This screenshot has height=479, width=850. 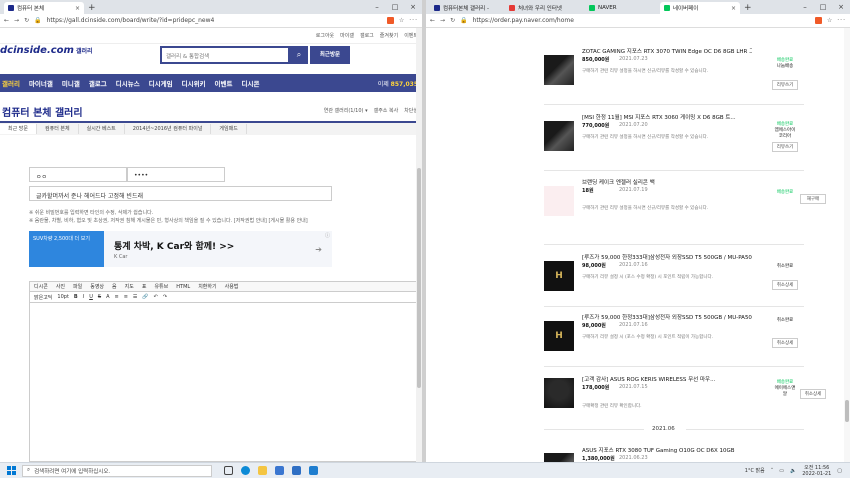 I want to click on new-tab-icon: +, so click(x=748, y=8).